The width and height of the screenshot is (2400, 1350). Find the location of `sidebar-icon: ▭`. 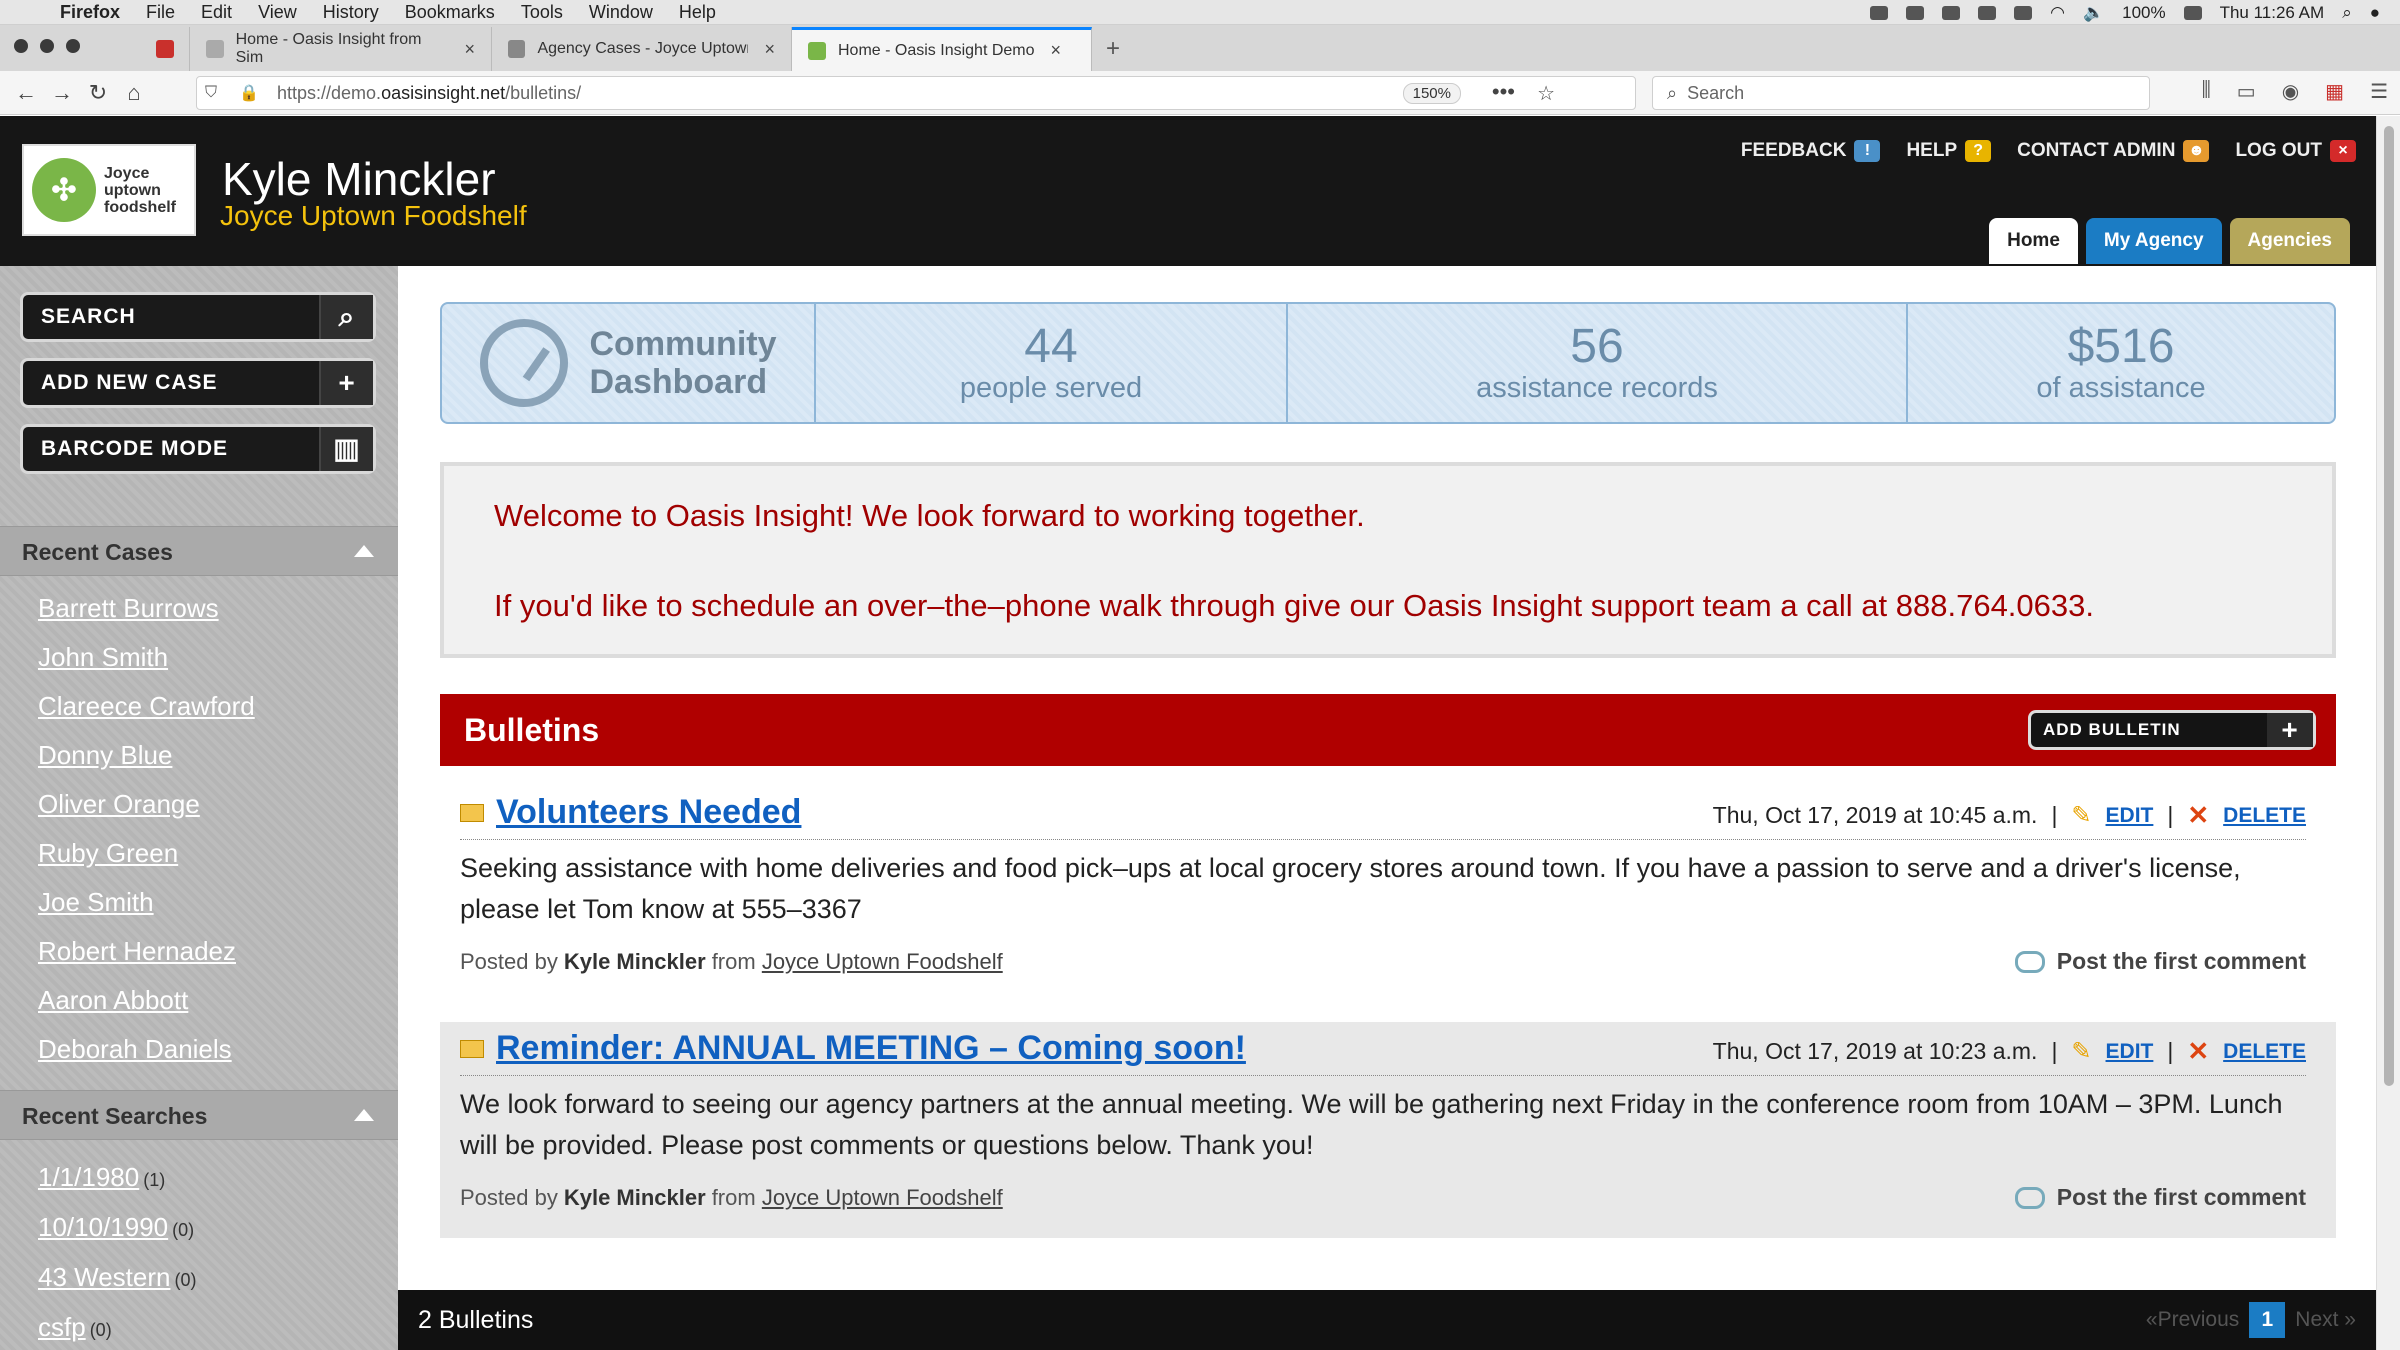

sidebar-icon: ▭ is located at coordinates (2246, 91).